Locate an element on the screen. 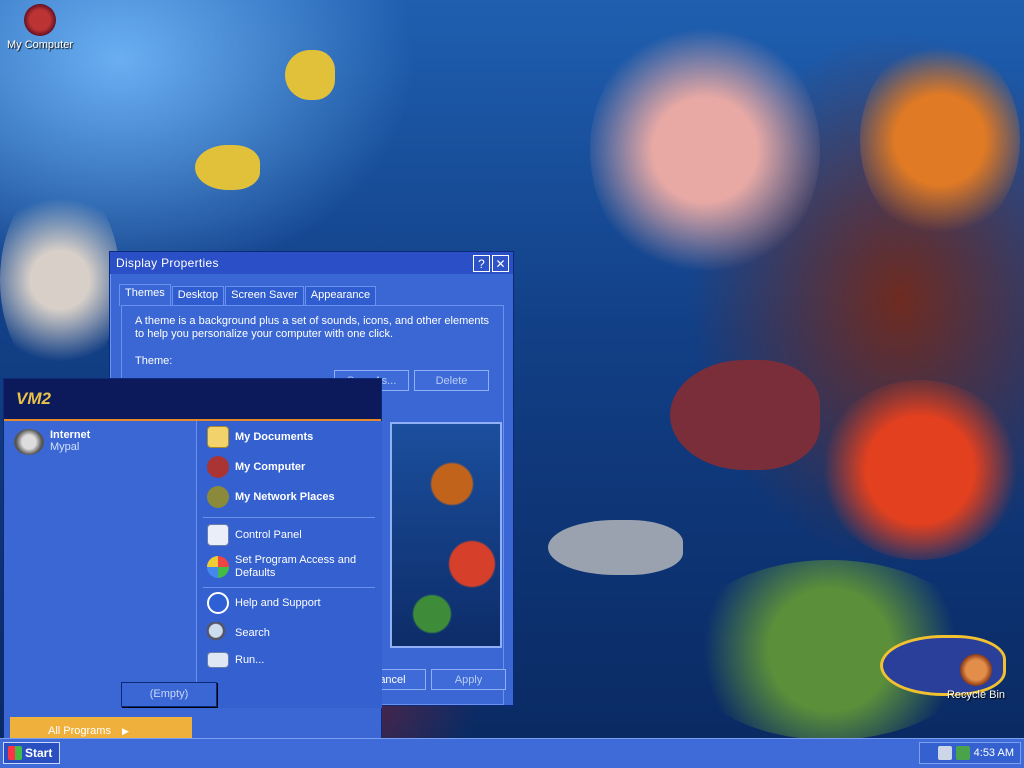 The image size is (1024, 768). menu-item-my-computer: My Computer is located at coordinates (256, 467).